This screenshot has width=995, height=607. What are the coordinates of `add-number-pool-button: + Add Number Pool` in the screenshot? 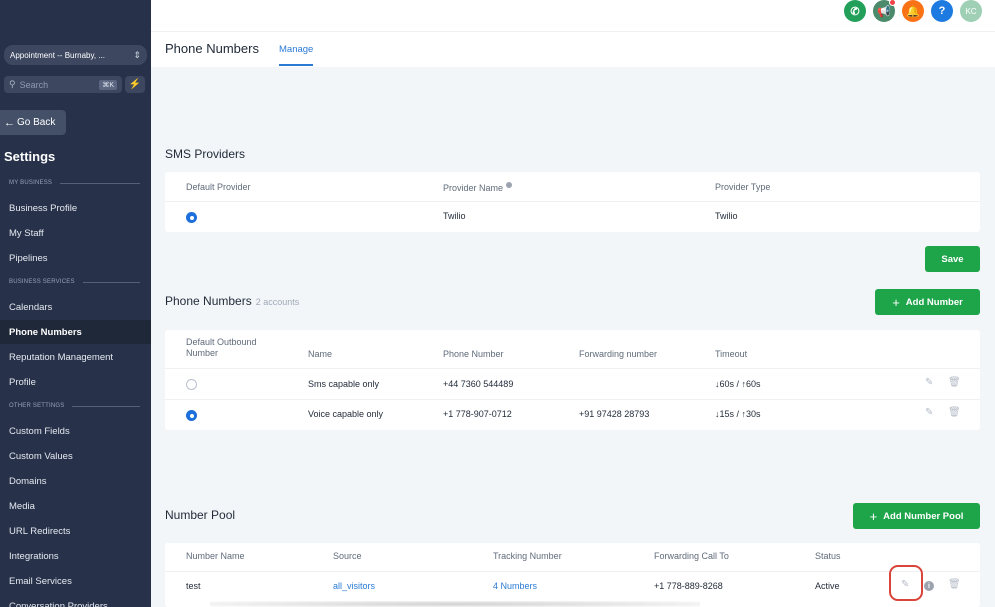 It's located at (916, 516).